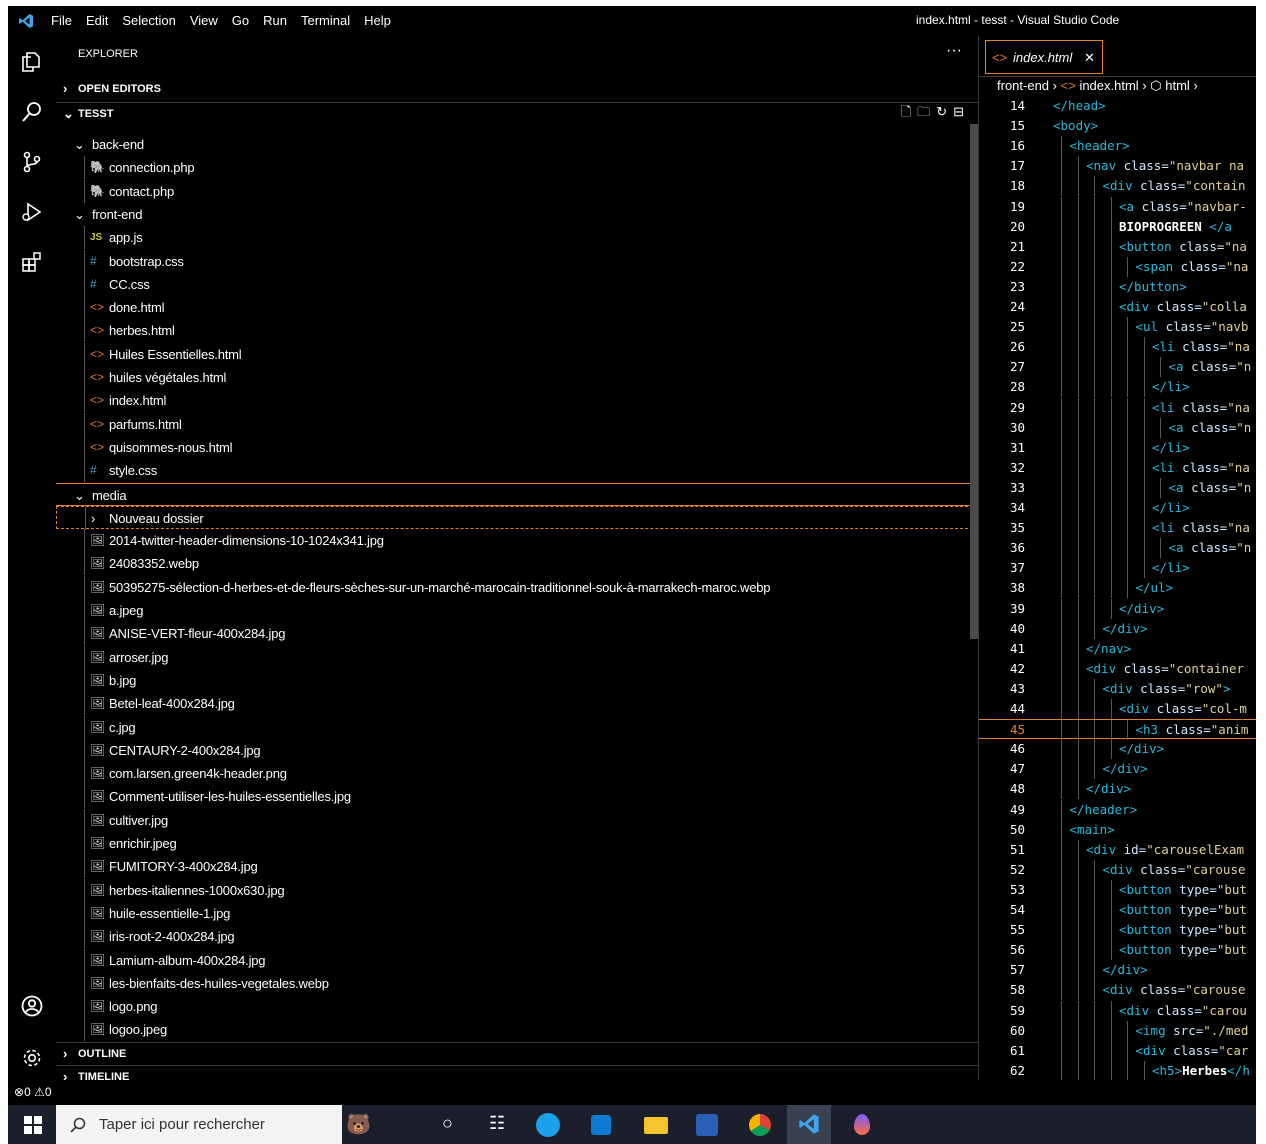 This screenshot has width=1266, height=1144. Describe the element at coordinates (1117, 608) in the screenshot. I see `code-line: 39 </div>` at that location.